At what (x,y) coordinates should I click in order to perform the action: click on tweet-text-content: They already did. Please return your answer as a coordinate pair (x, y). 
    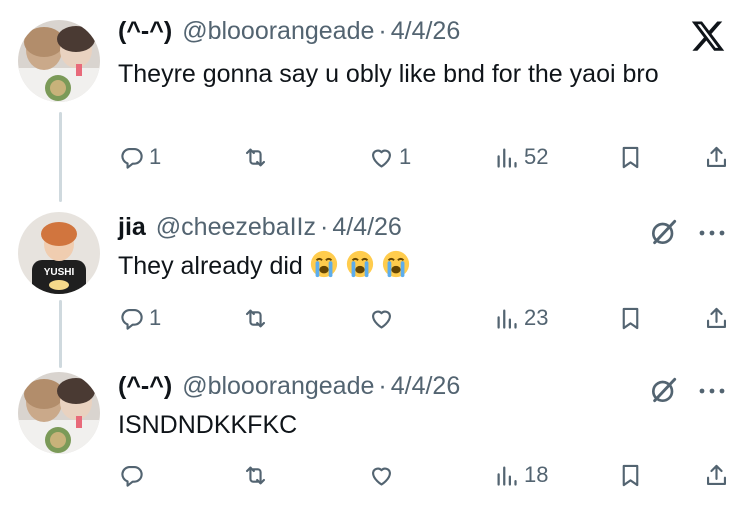
    Looking at the image, I should click on (210, 266).